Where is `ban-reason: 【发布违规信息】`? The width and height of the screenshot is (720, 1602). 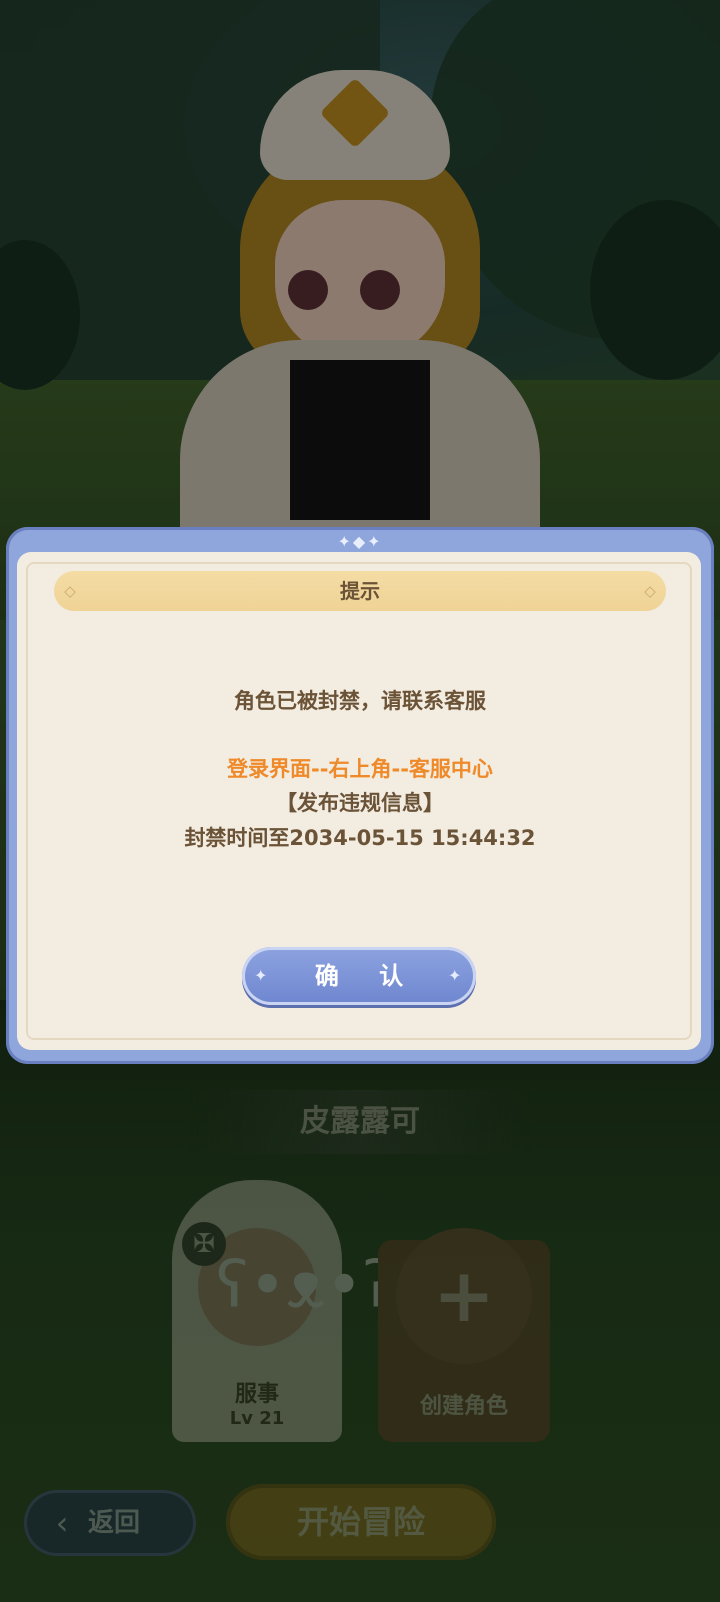 ban-reason: 【发布违规信息】 is located at coordinates (360, 803).